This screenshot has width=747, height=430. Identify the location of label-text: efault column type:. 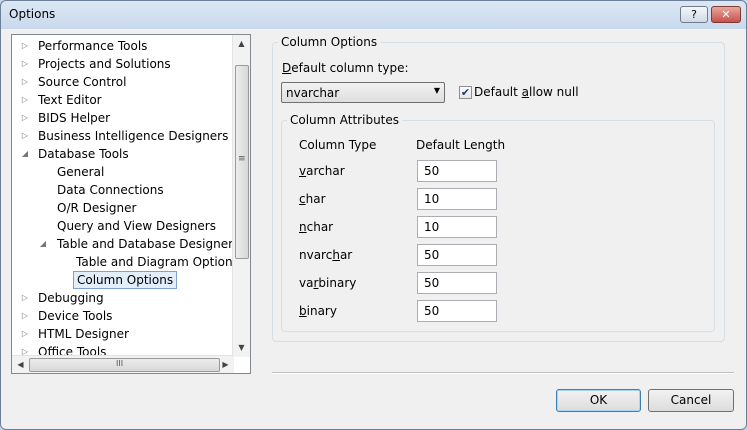
(350, 68).